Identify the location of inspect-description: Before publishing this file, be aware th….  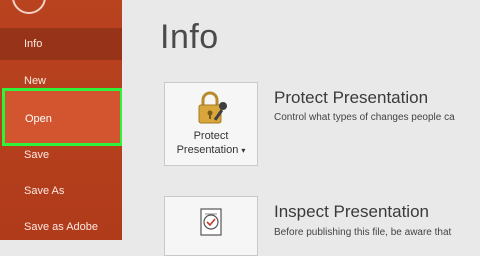
(363, 232).